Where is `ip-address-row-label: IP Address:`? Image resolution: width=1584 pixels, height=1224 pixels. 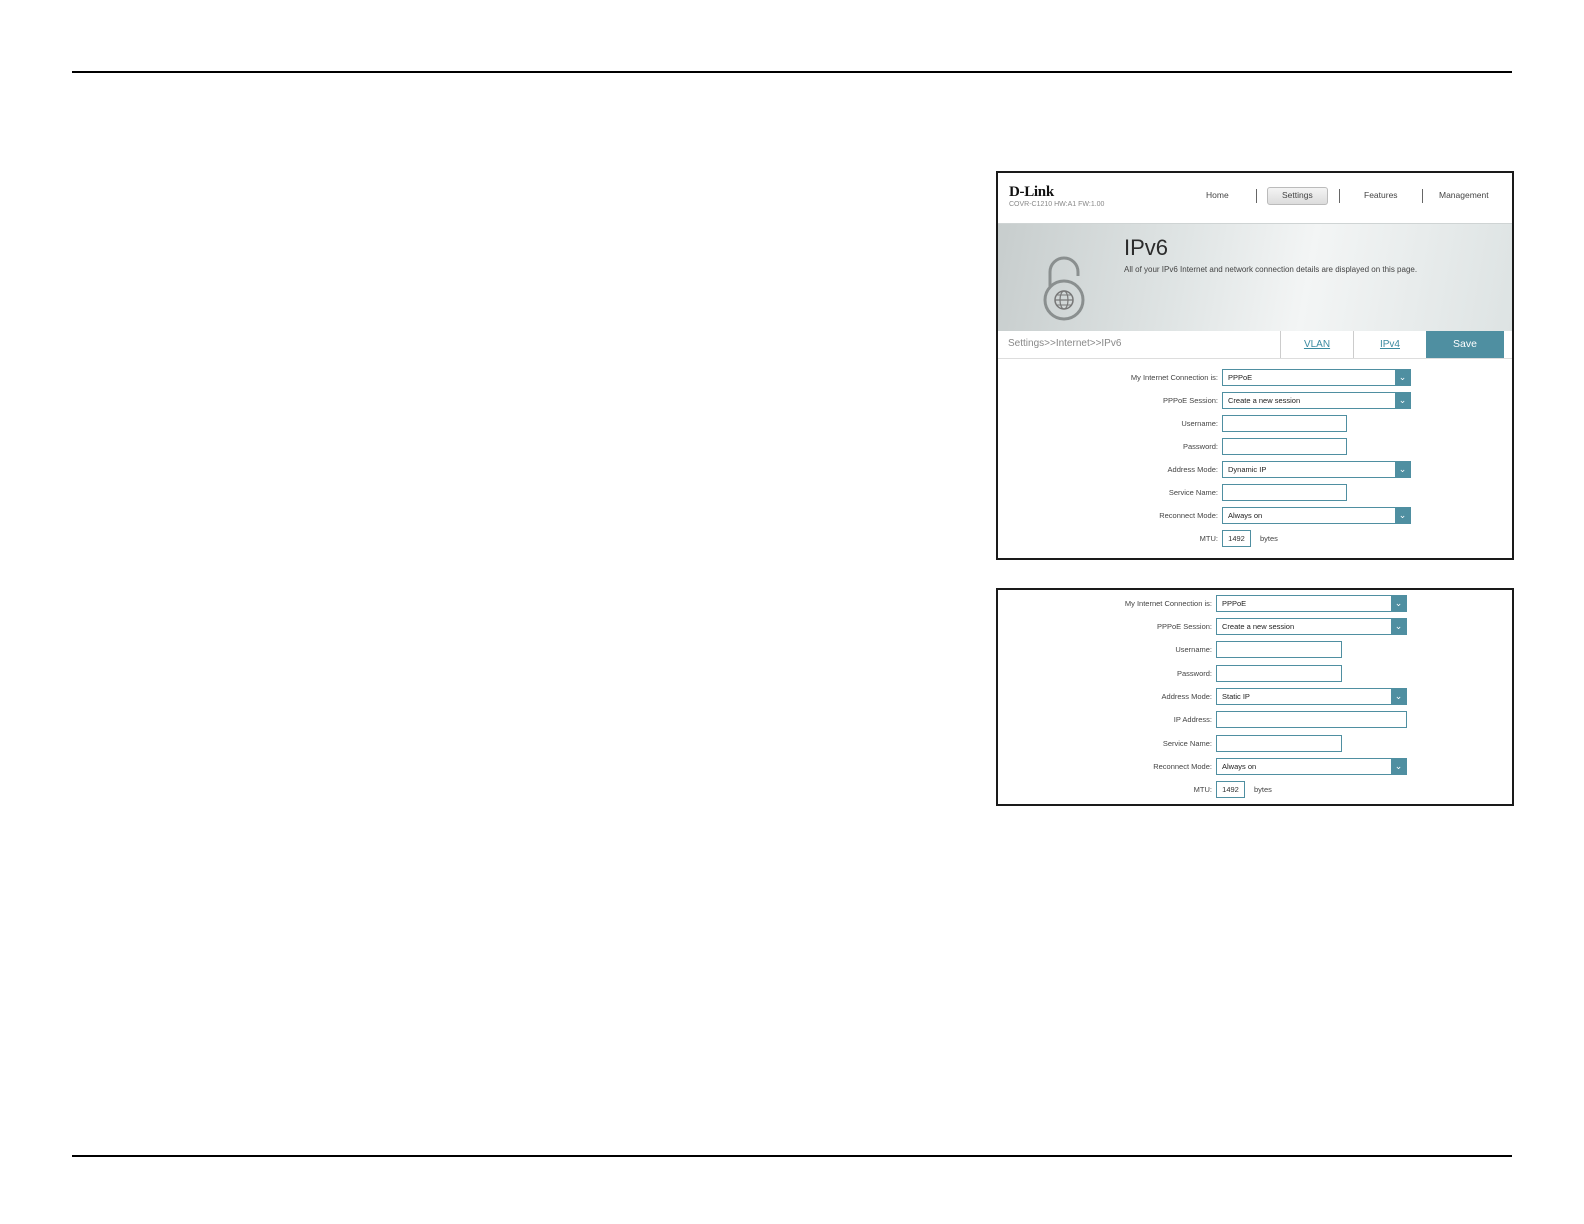 ip-address-row-label: IP Address: is located at coordinates (1105, 720).